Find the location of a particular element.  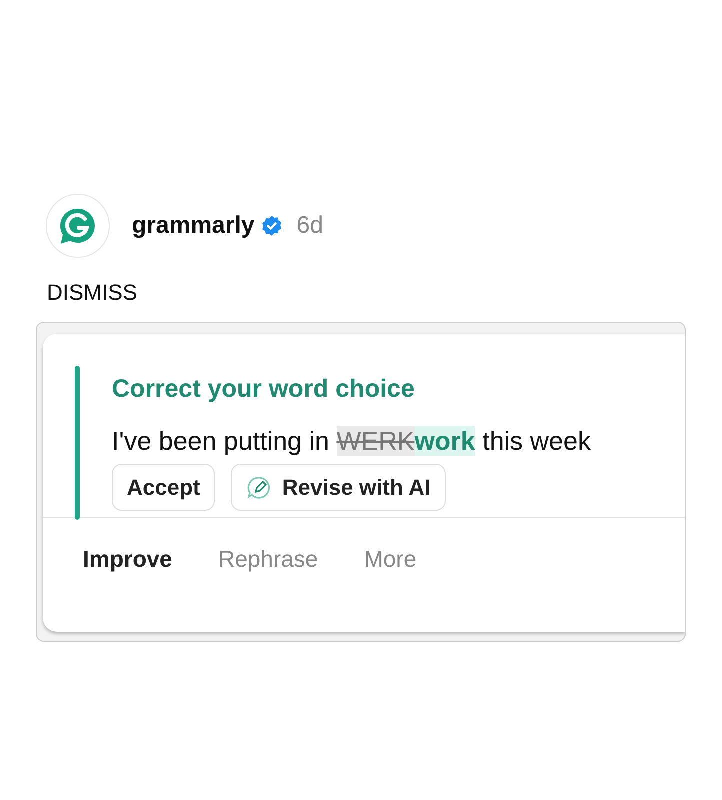

author-name: grammarly is located at coordinates (193, 226).